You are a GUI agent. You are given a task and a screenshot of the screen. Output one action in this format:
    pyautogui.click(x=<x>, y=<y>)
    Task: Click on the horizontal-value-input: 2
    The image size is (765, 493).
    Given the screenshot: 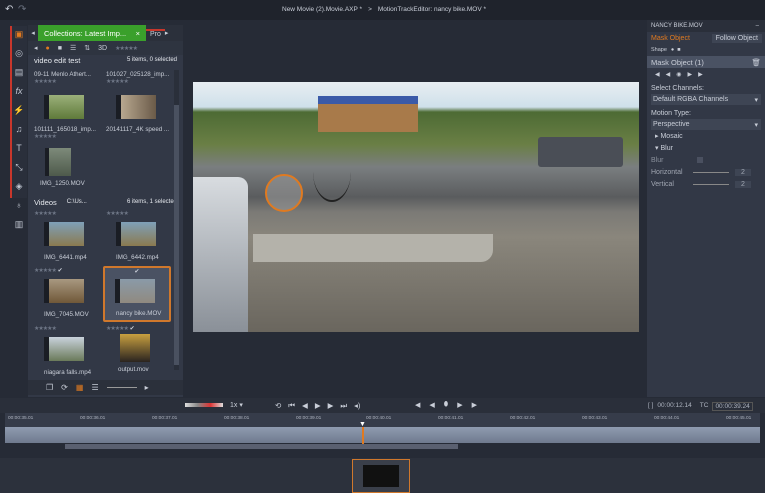 What is the action you would take?
    pyautogui.click(x=743, y=172)
    